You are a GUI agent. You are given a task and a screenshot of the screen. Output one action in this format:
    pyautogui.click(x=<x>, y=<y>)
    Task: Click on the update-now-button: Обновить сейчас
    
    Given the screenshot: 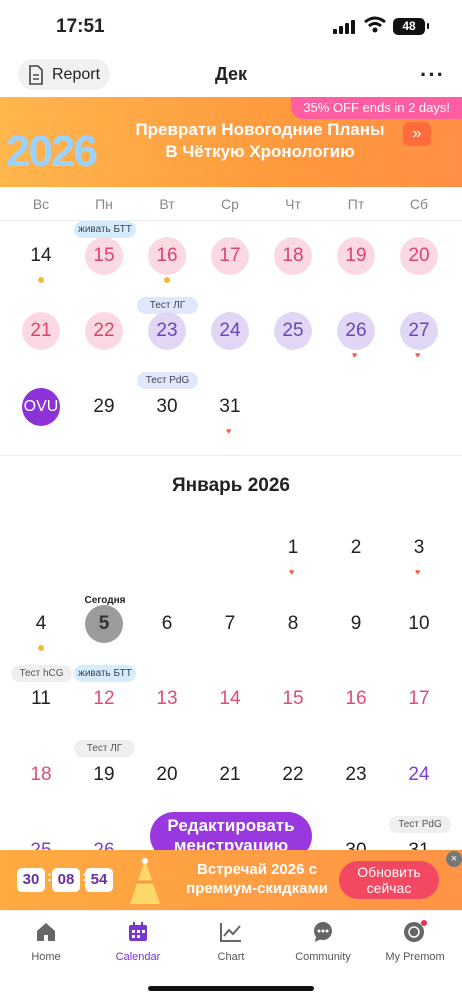 What is the action you would take?
    pyautogui.click(x=389, y=880)
    